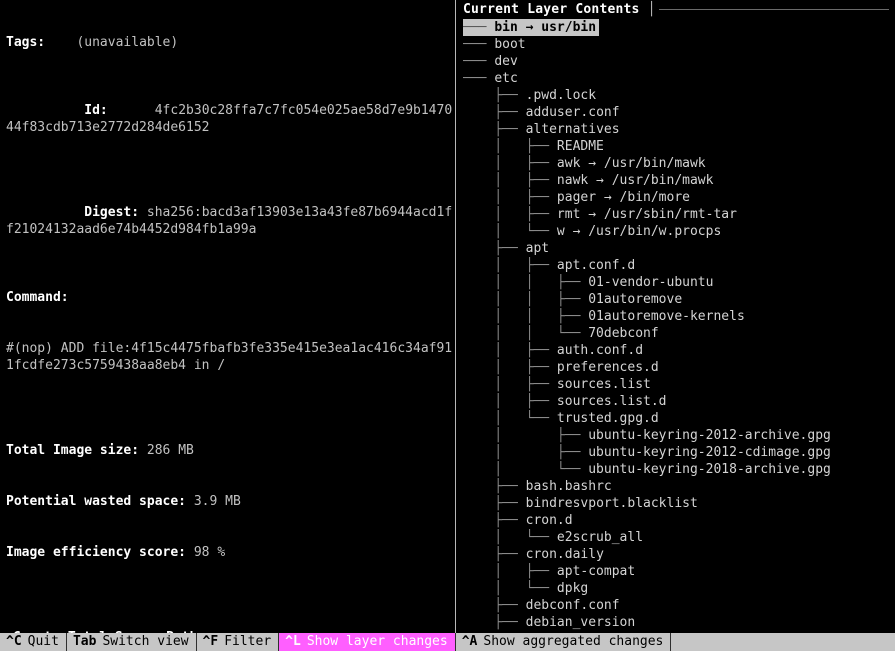 This screenshot has height=651, width=895. I want to click on tree-node-label: adduser.conf, so click(572, 112).